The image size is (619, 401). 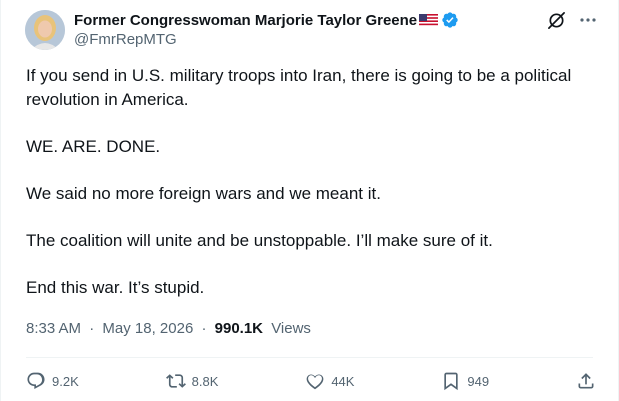 I want to click on avatar, so click(x=45, y=30).